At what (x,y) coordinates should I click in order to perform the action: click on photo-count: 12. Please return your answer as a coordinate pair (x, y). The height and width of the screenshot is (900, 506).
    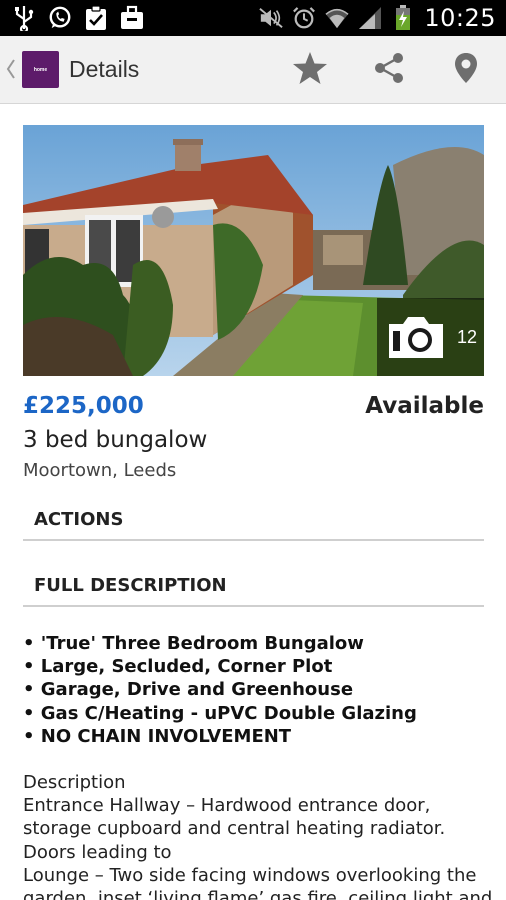
    Looking at the image, I should click on (466, 337).